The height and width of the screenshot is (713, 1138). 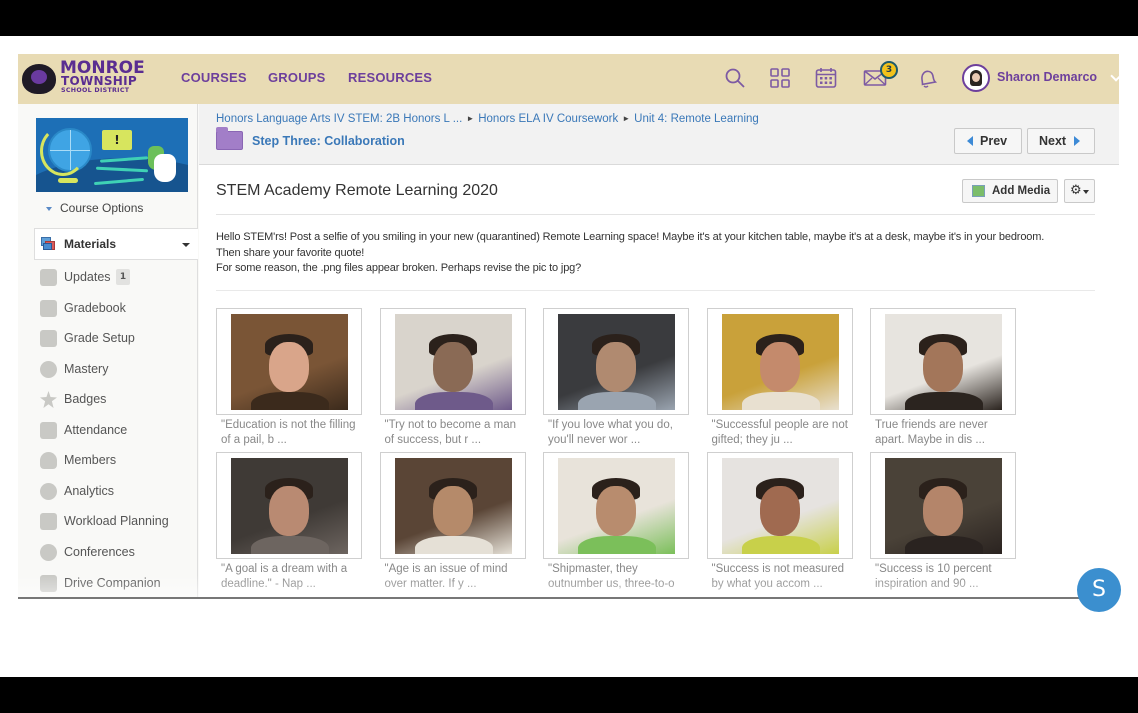 What do you see at coordinates (116, 244) in the screenshot?
I see `sidebar-item-materials: Materials` at bounding box center [116, 244].